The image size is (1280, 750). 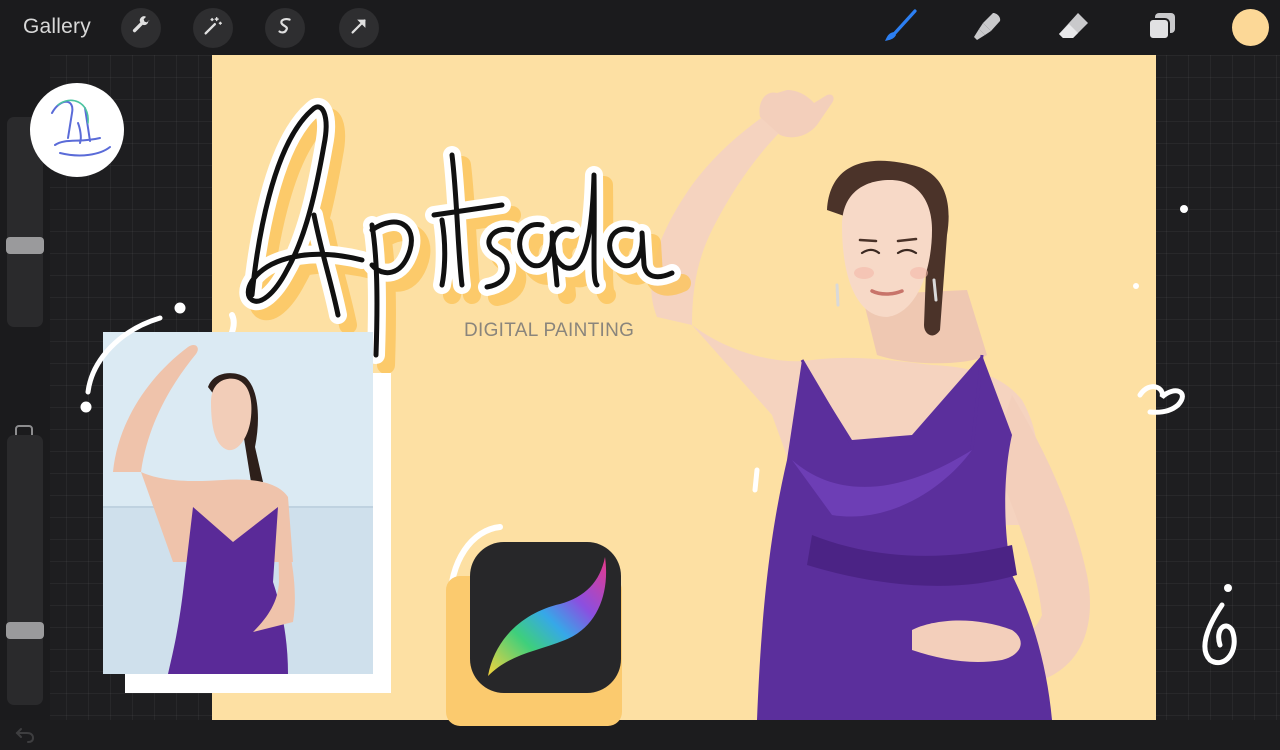 I want to click on color-picker-button, so click(x=1250, y=27).